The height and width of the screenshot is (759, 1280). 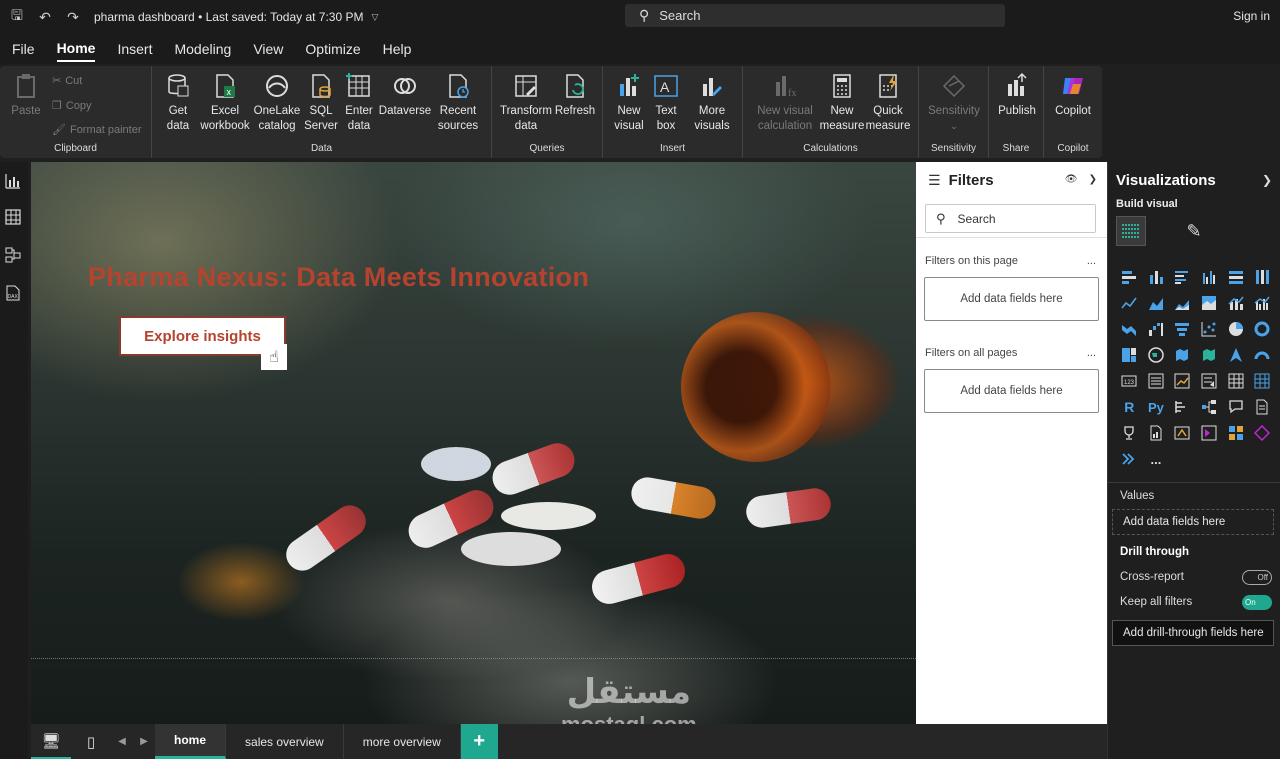 I want to click on more-visuals-button: More visuals, so click(x=712, y=103).